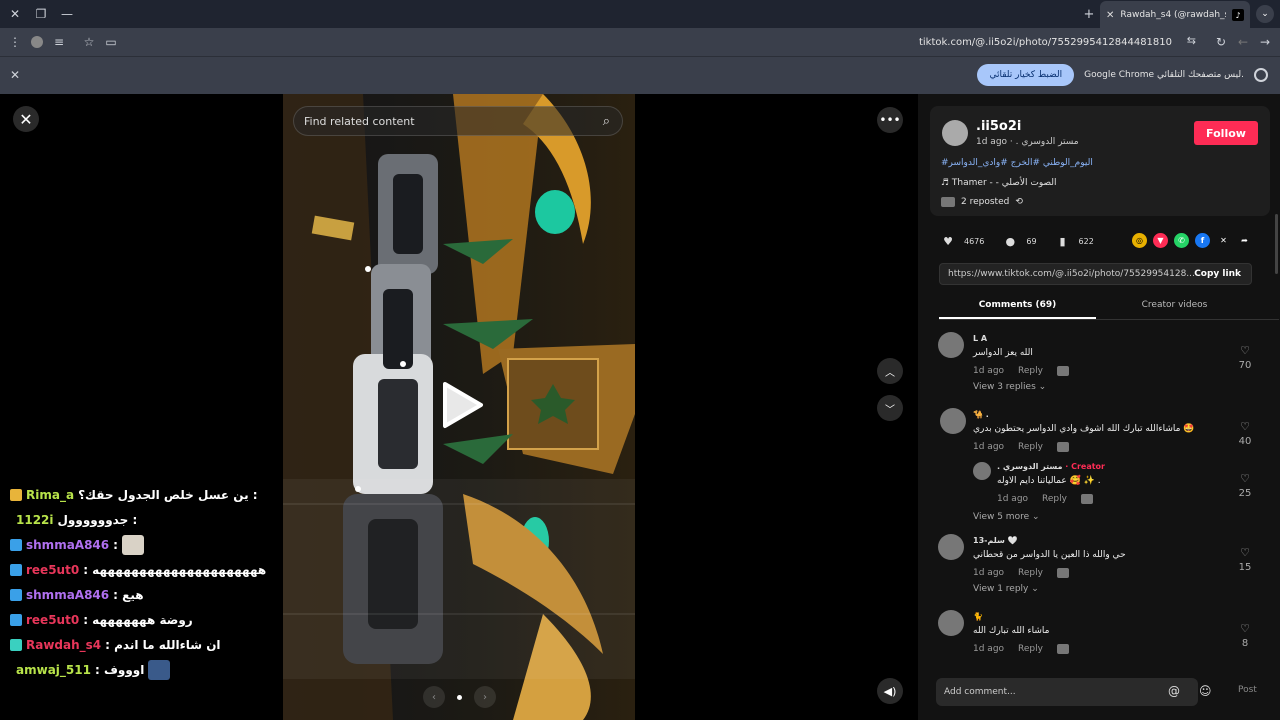 The width and height of the screenshot is (1280, 720). Describe the element at coordinates (1139, 240) in the screenshot. I see `coin-share-icon: ◎` at that location.